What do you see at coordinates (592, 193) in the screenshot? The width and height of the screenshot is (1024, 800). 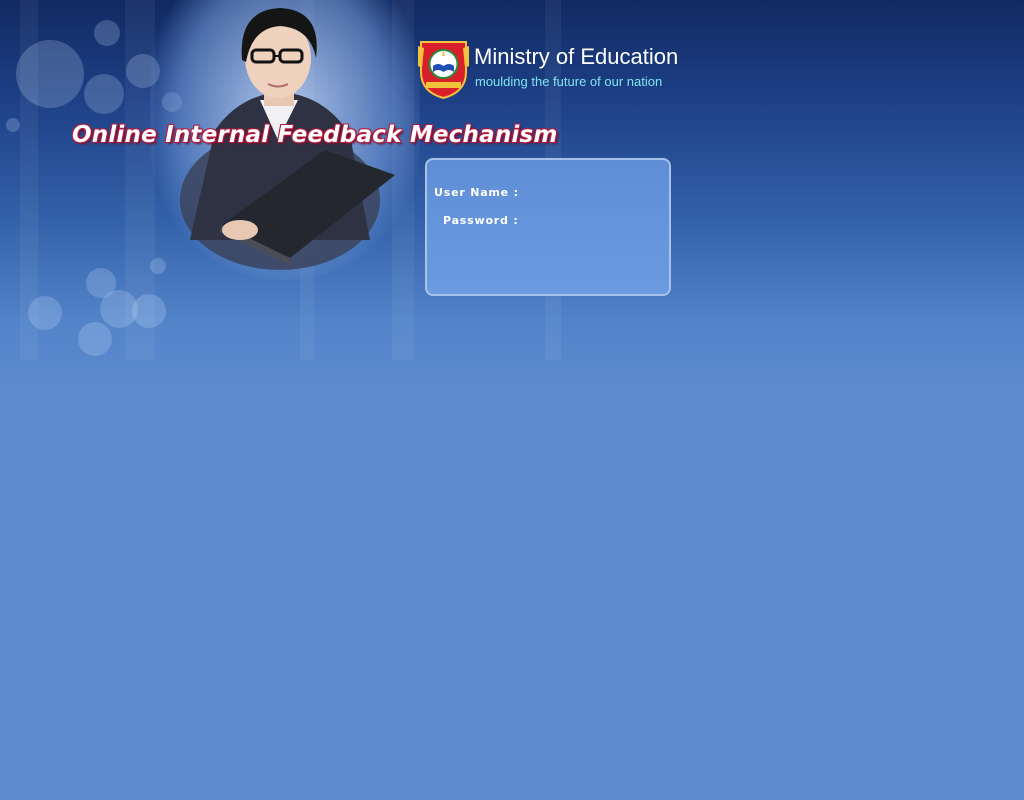 I see `username-input` at bounding box center [592, 193].